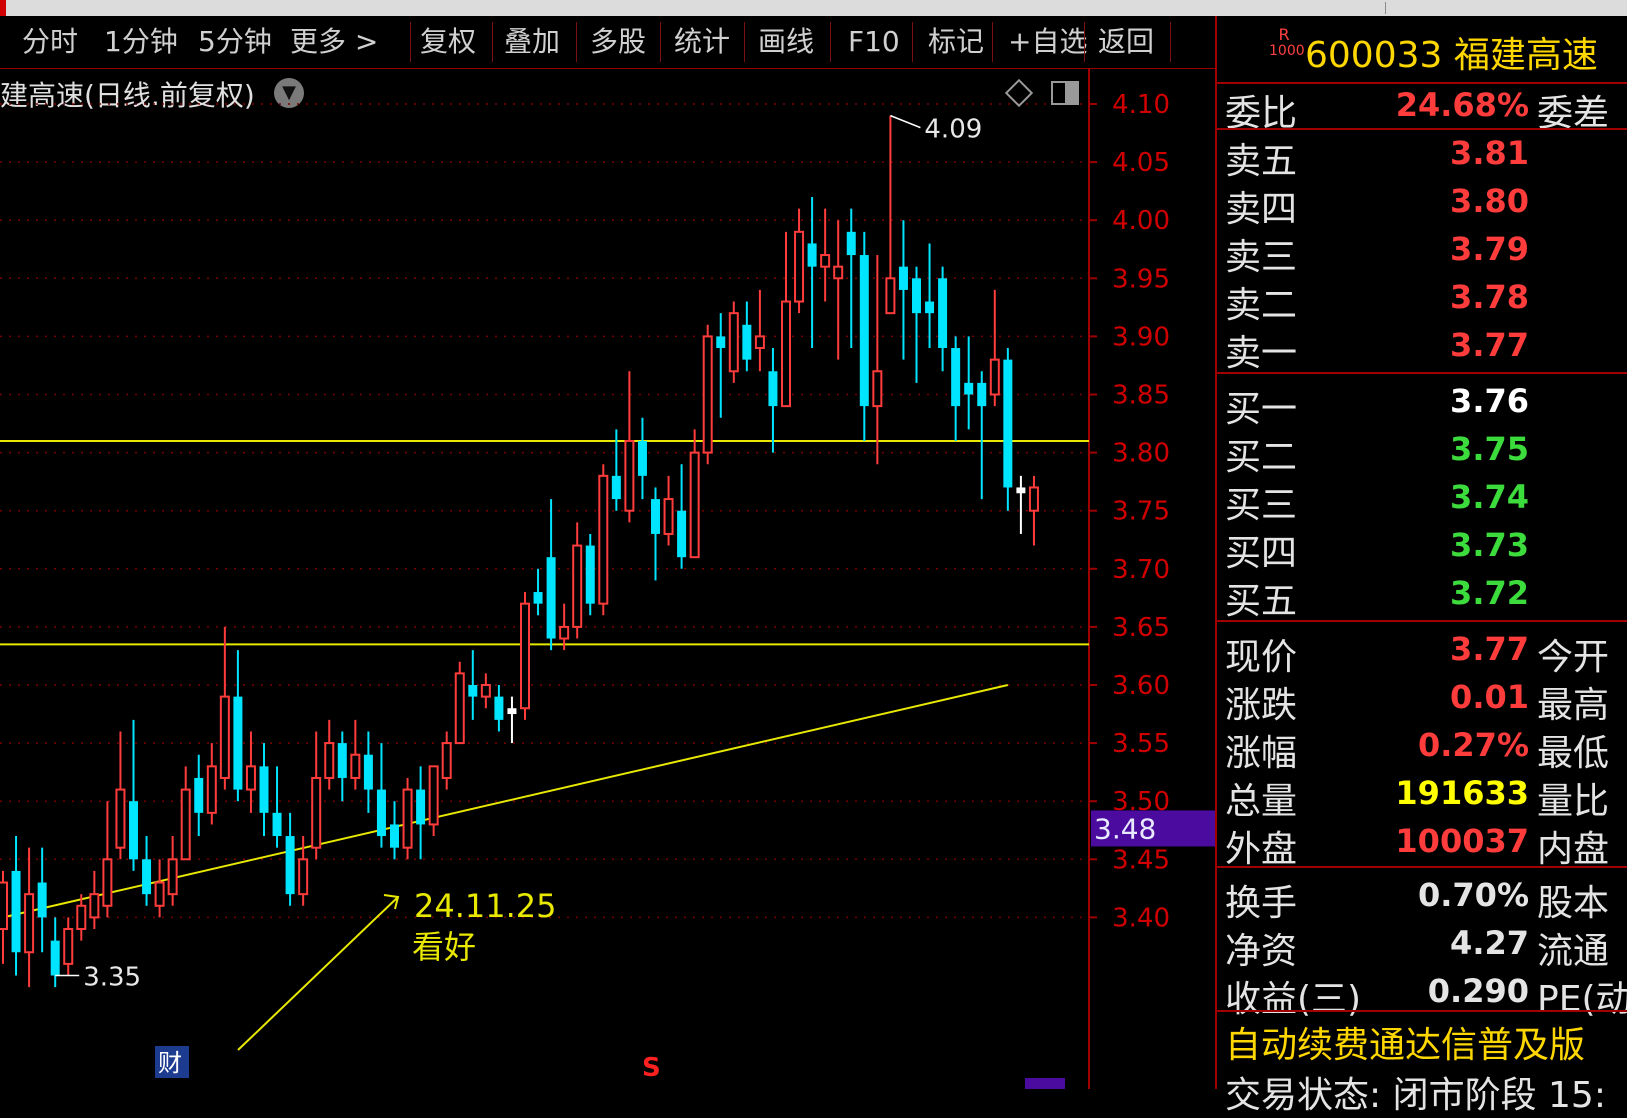 The image size is (1627, 1118). I want to click on toolbar-item-5: 叠加, so click(532, 42).